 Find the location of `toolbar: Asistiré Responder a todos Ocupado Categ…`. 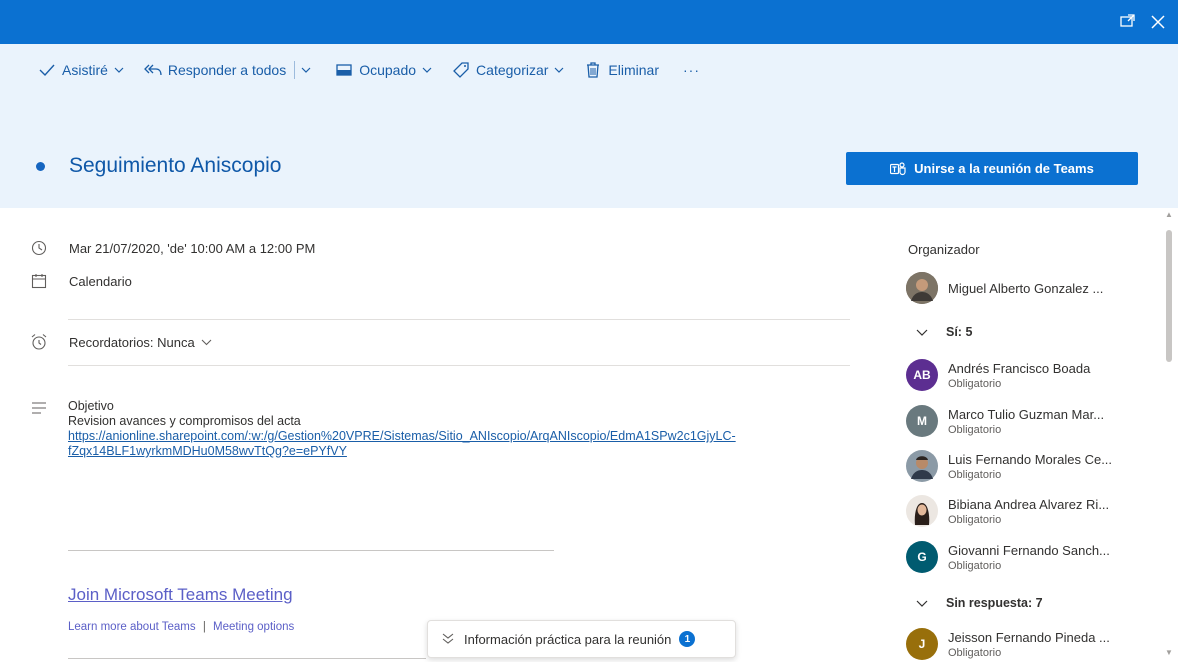

toolbar: Asistiré Responder a todos Ocupado Categ… is located at coordinates (369, 70).